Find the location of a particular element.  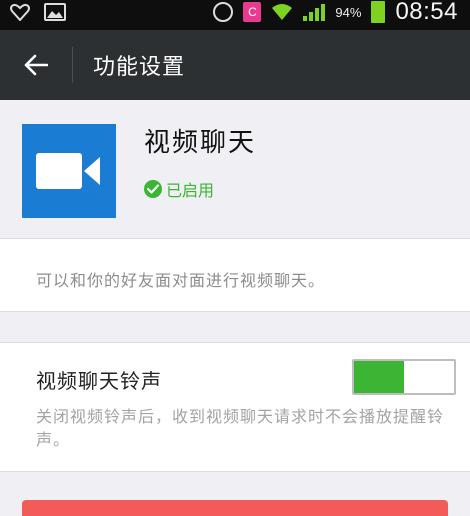

toggle-fill is located at coordinates (379, 377).